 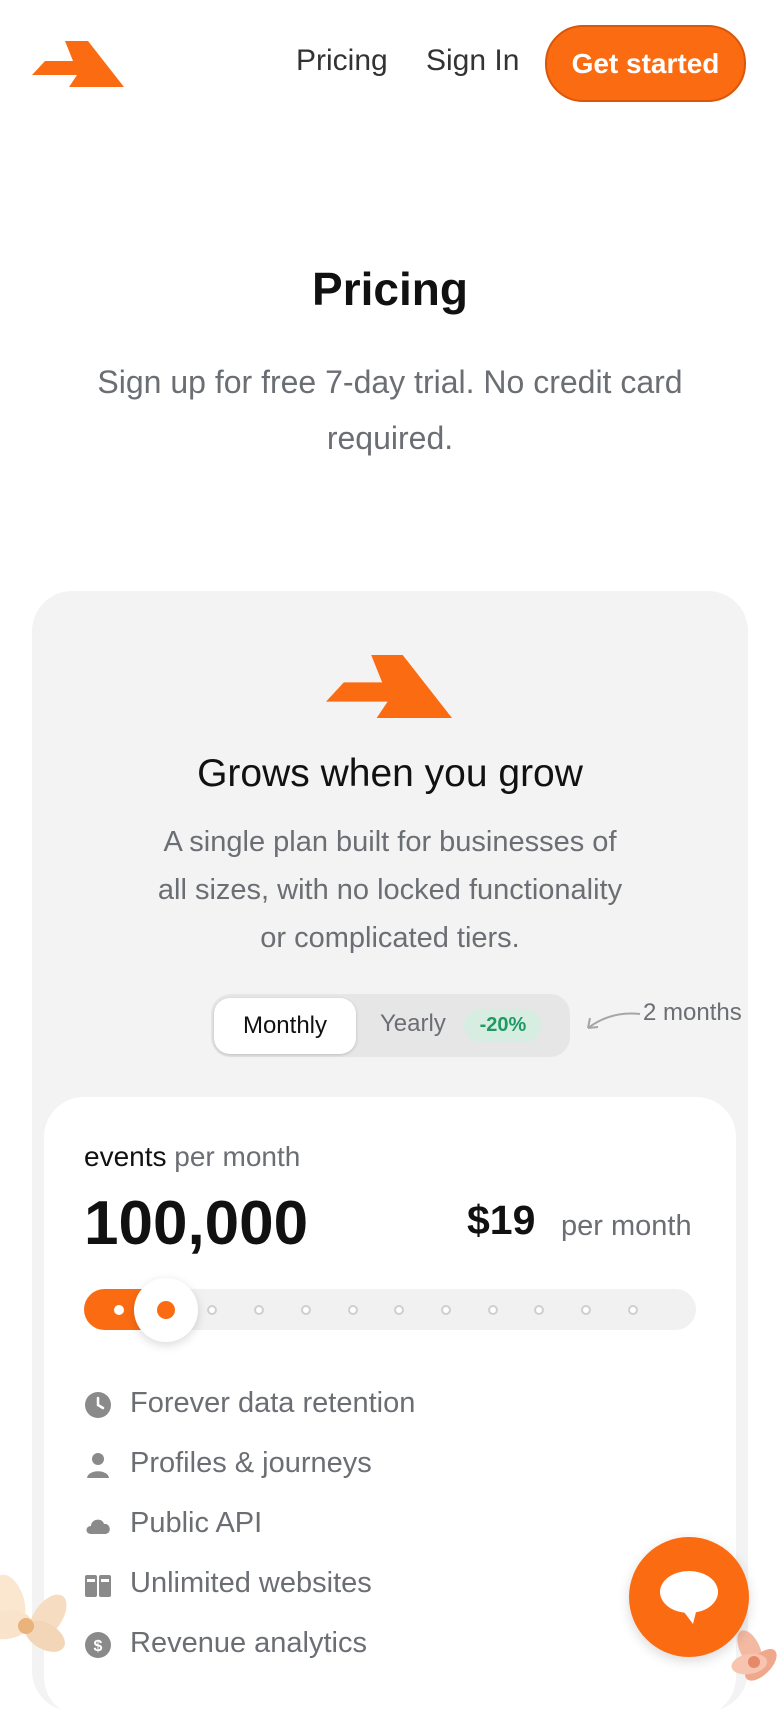 What do you see at coordinates (390, 65) in the screenshot?
I see `top-navigation: Pricing Sign In Get started` at bounding box center [390, 65].